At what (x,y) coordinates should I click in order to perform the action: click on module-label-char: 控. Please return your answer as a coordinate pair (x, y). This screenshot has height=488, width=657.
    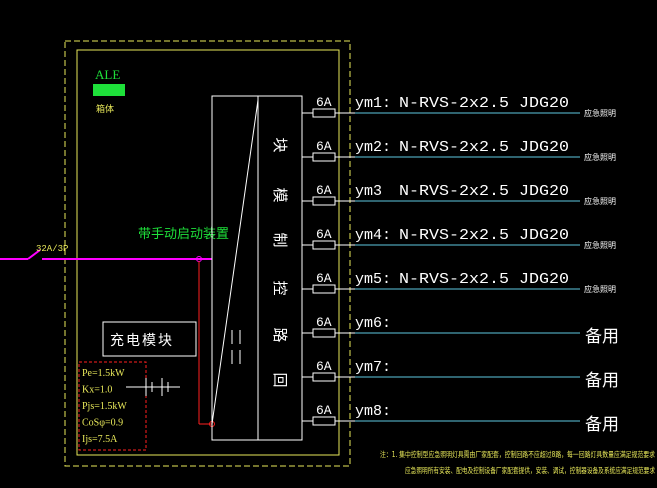
    Looking at the image, I should click on (280, 287).